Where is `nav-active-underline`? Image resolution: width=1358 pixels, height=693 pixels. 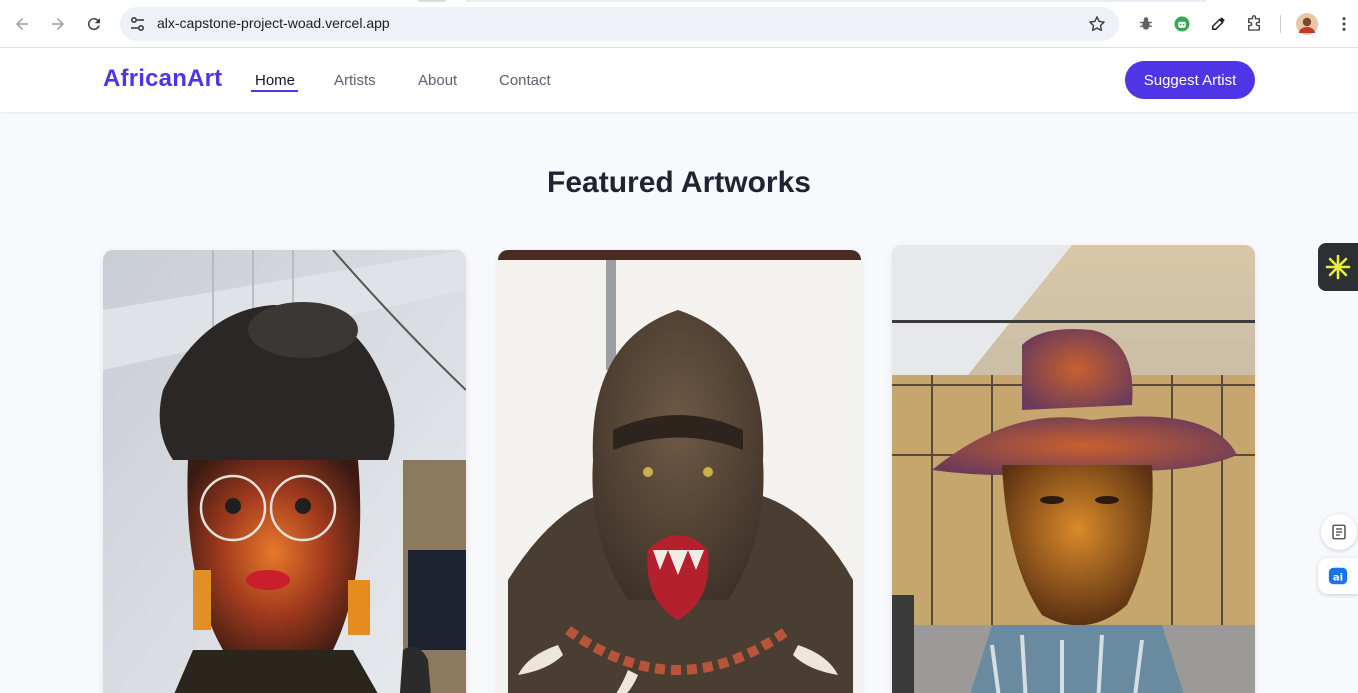
nav-active-underline is located at coordinates (274, 91).